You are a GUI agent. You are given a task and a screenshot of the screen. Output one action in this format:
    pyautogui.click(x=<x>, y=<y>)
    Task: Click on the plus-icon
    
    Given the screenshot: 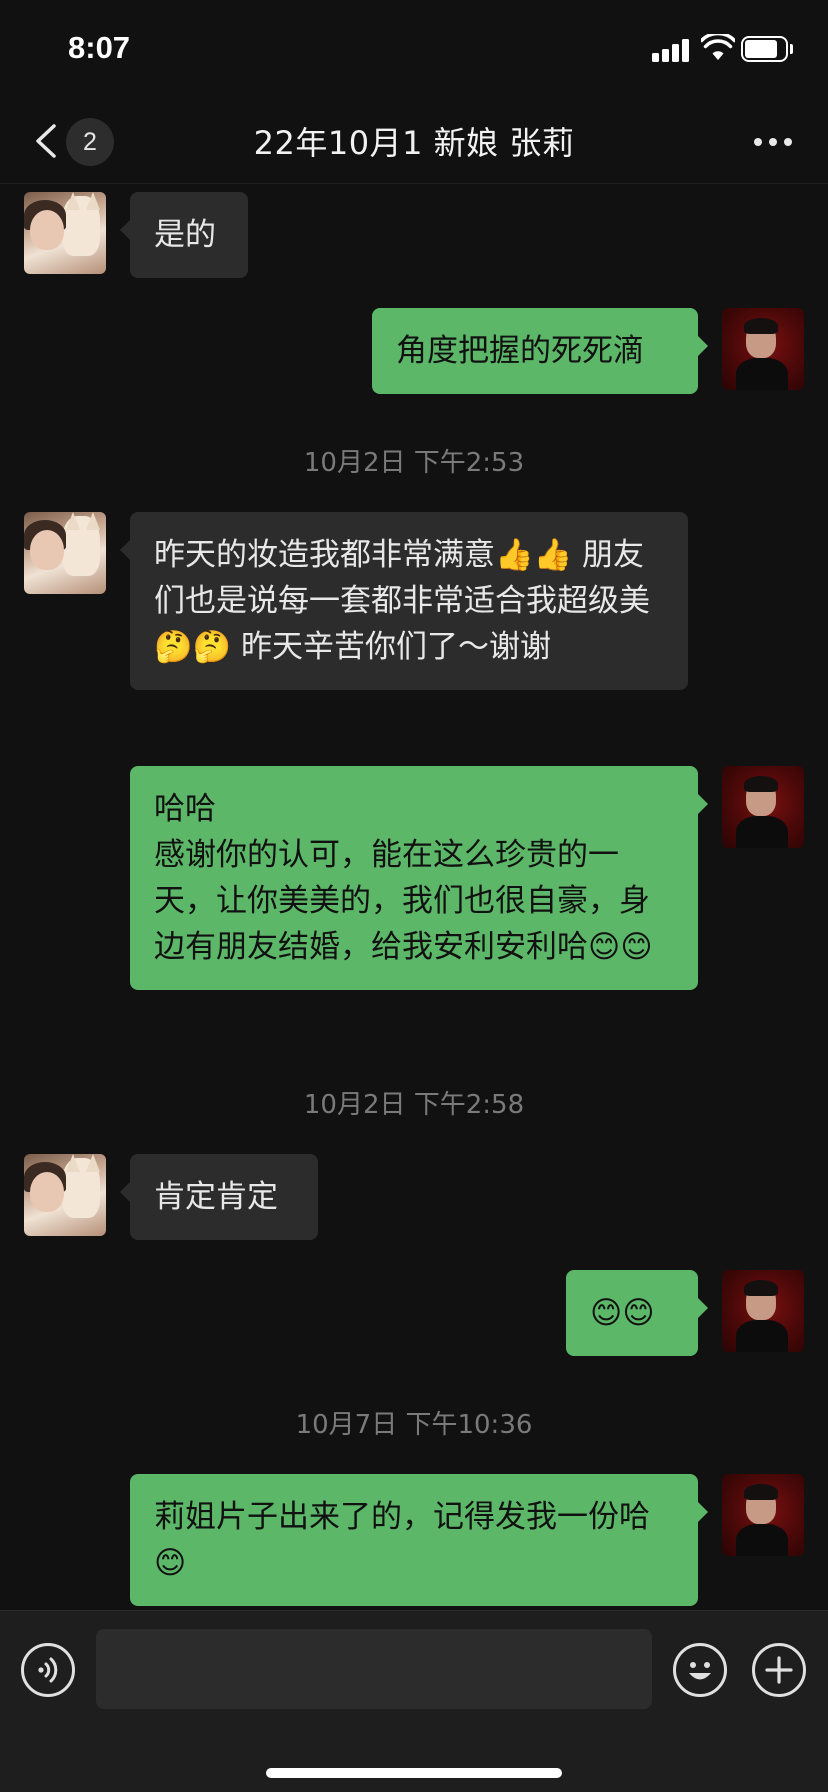 What is the action you would take?
    pyautogui.click(x=779, y=1670)
    